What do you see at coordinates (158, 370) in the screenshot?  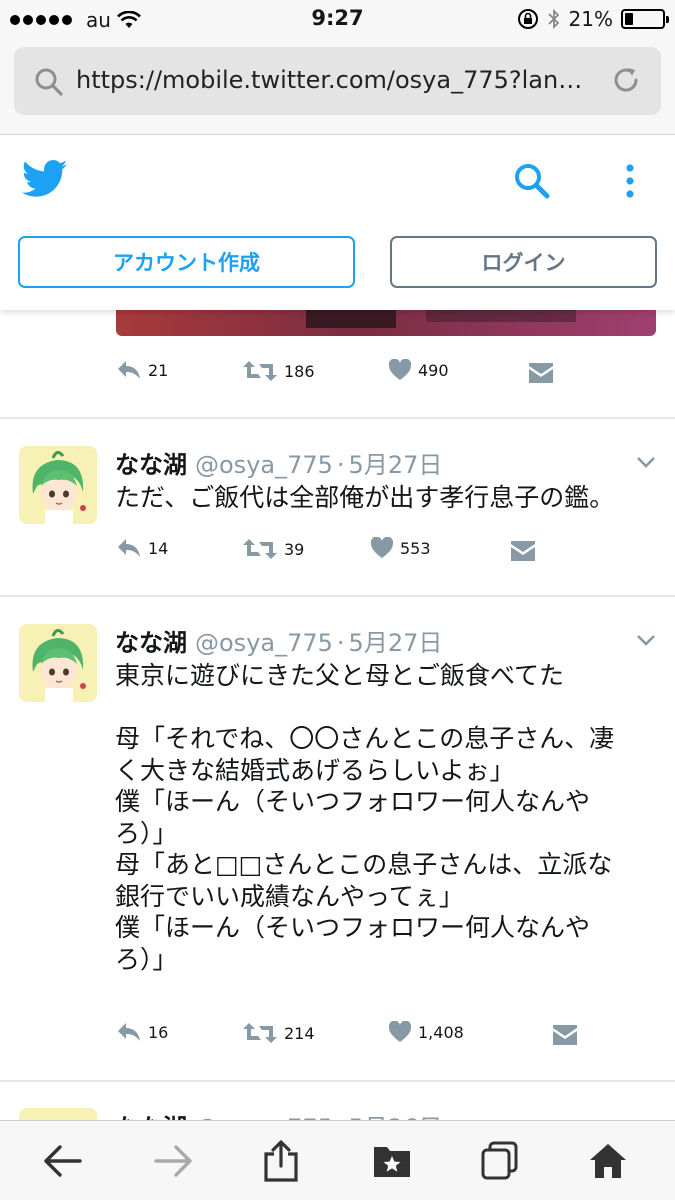 I see `reply-count: 21` at bounding box center [158, 370].